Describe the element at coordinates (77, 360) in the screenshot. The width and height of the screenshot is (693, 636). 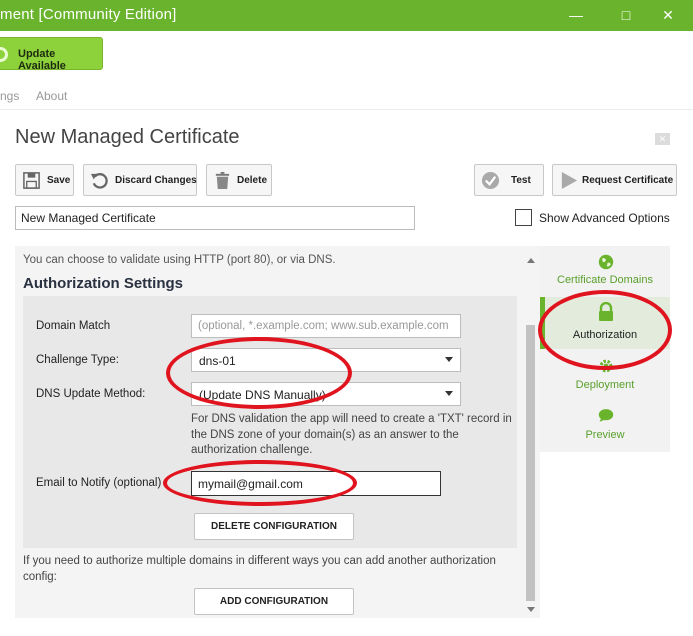
I see `challenge-type-label: Challenge Type:` at that location.